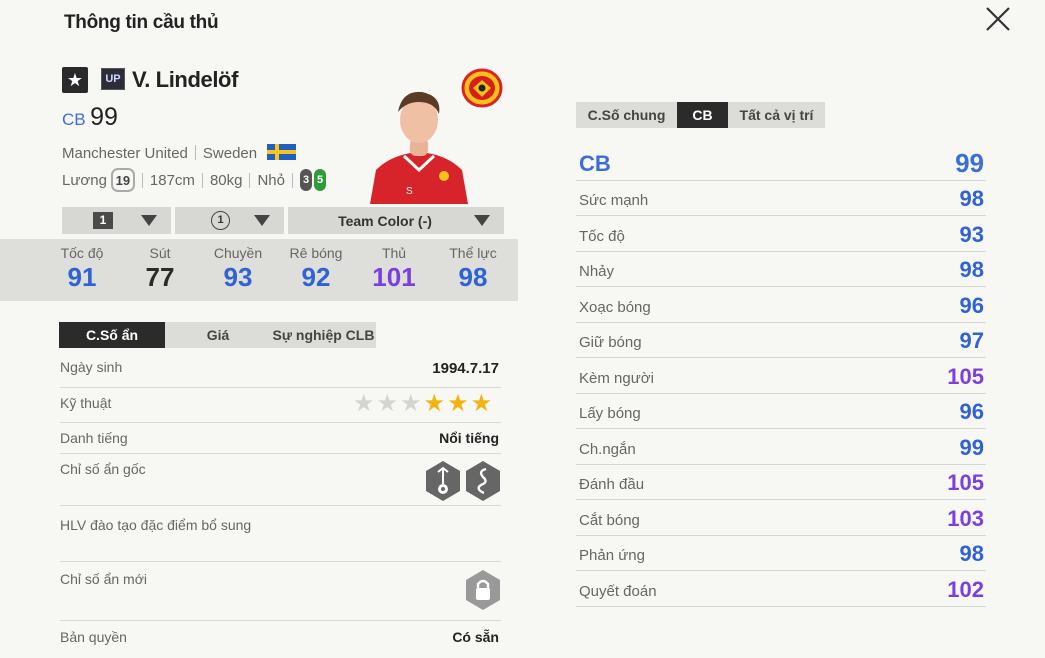  What do you see at coordinates (781, 198) in the screenshot?
I see `stat-row: Sức mạnh 98` at bounding box center [781, 198].